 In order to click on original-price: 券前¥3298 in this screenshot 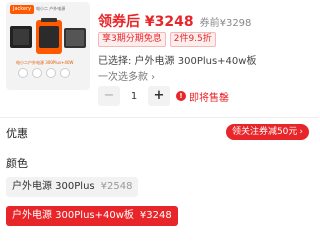, I will do `click(225, 23)`.